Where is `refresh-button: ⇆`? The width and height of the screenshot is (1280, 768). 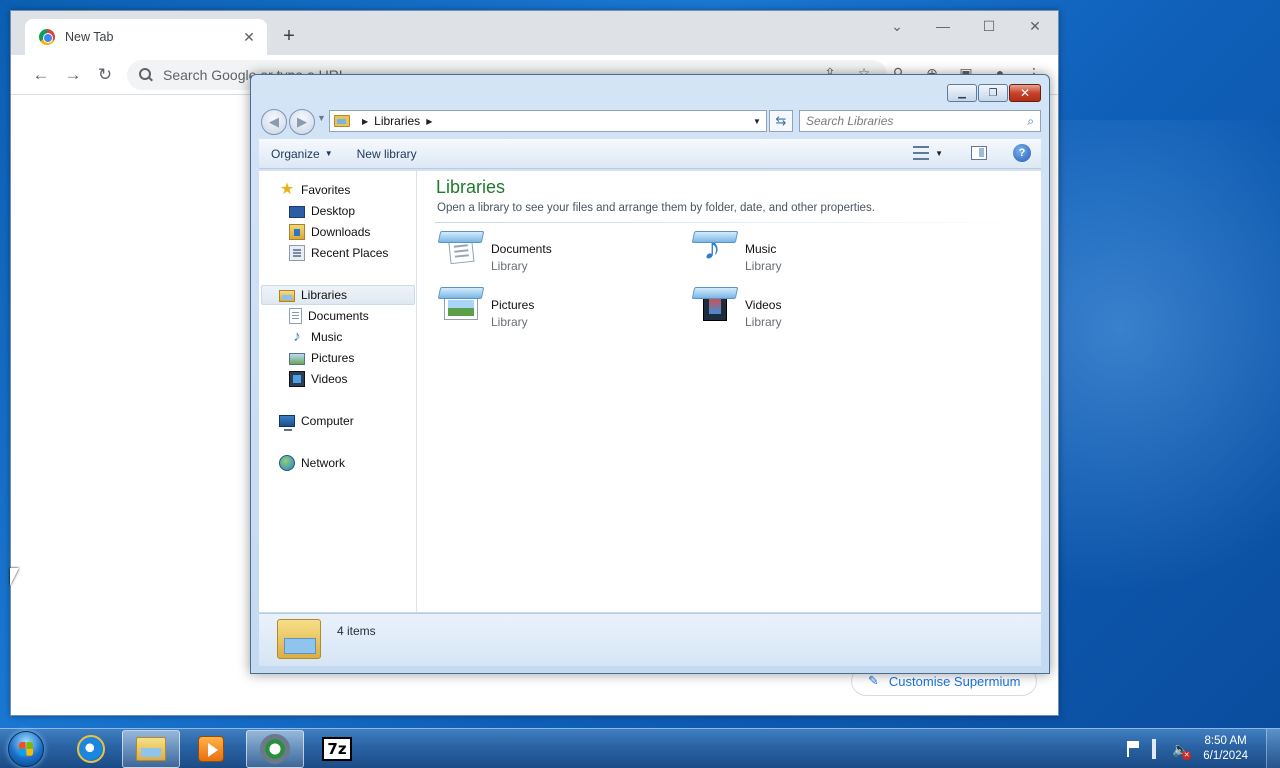
refresh-button: ⇆ is located at coordinates (781, 121).